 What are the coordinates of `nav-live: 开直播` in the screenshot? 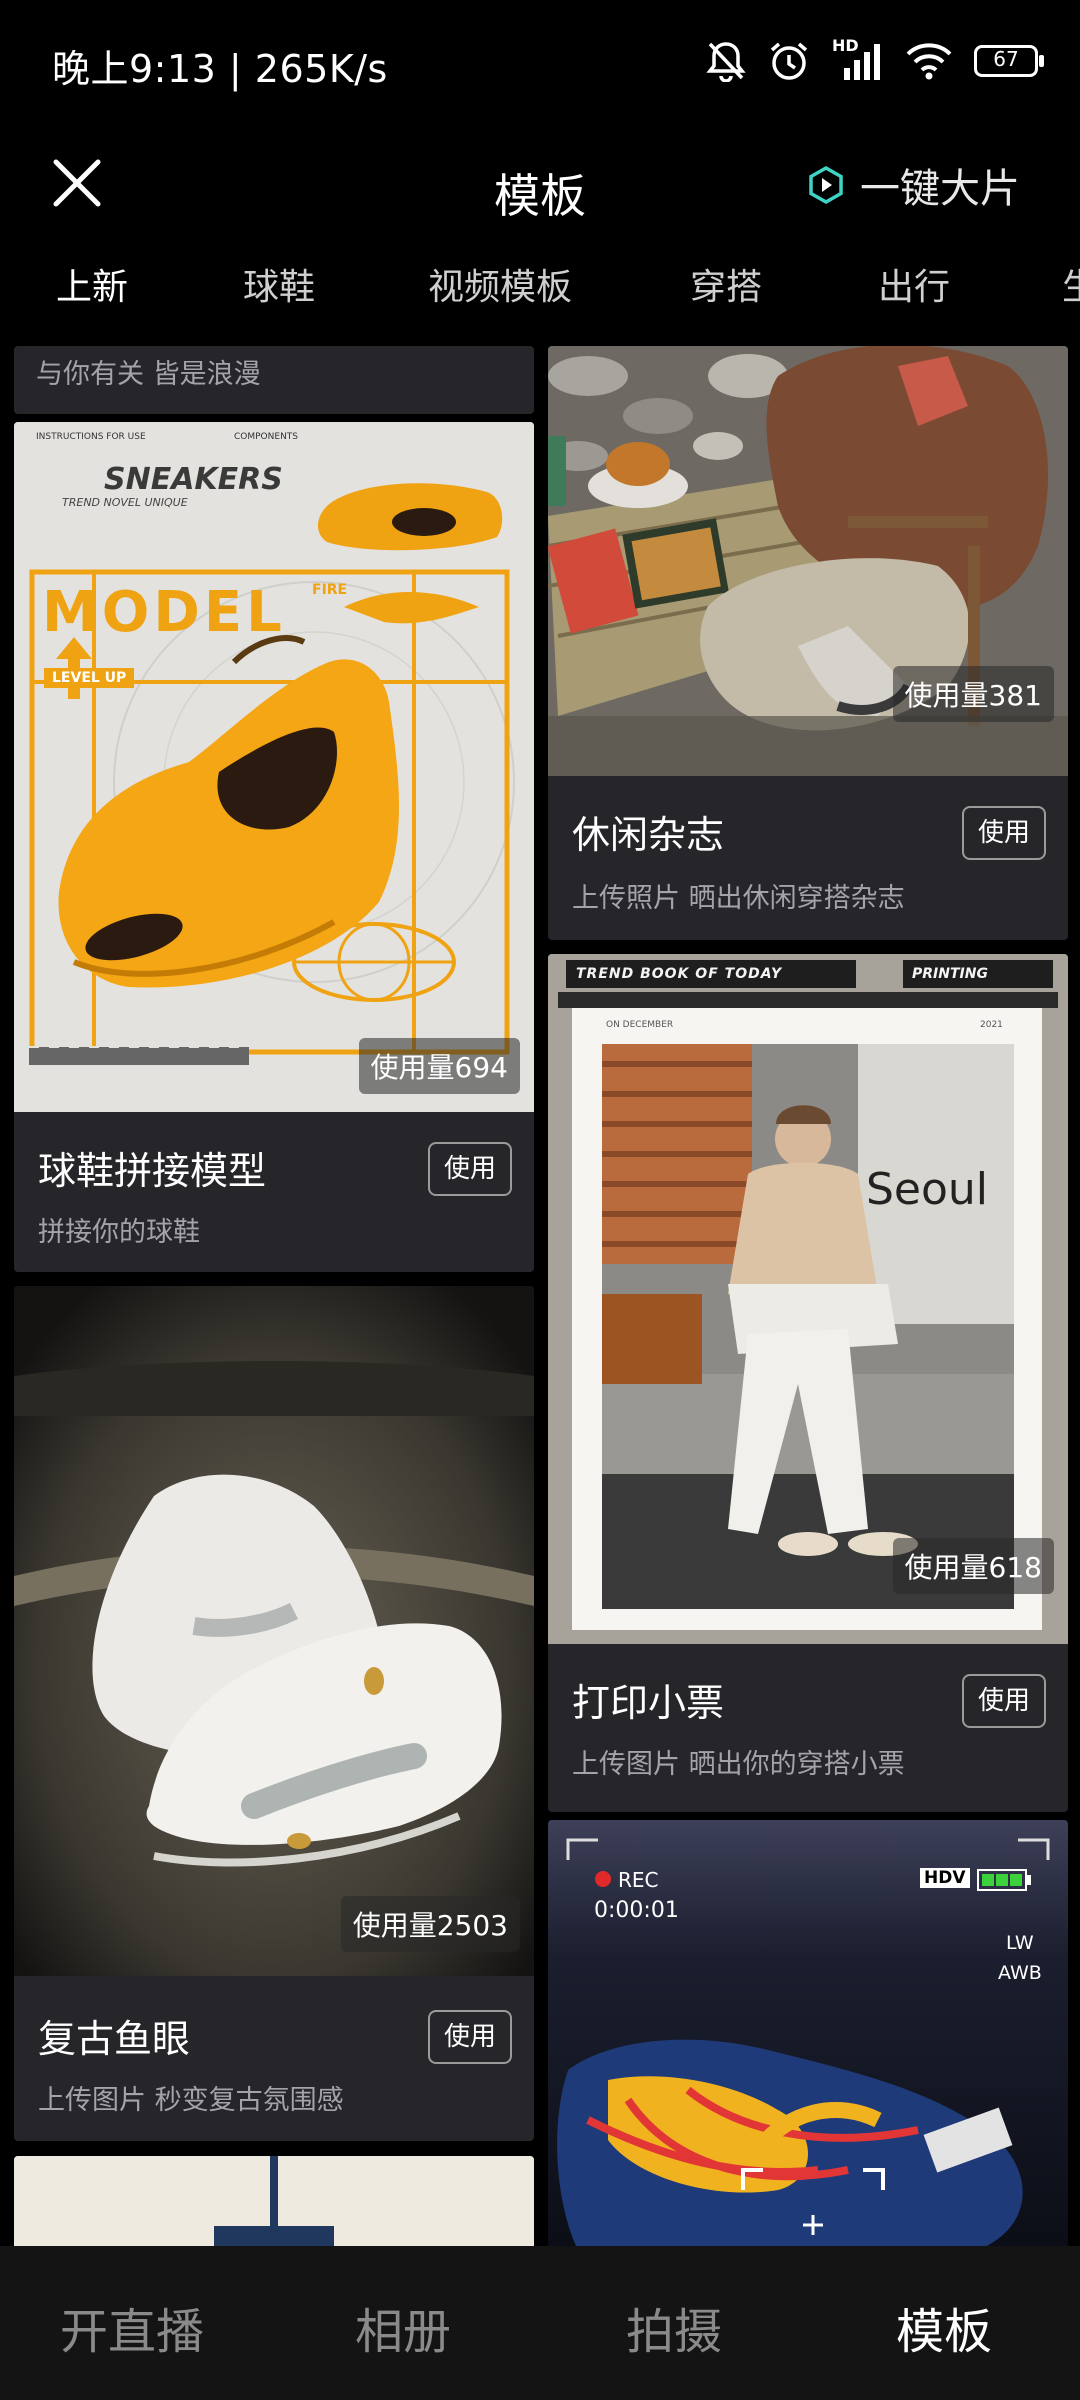 It's located at (132, 2327).